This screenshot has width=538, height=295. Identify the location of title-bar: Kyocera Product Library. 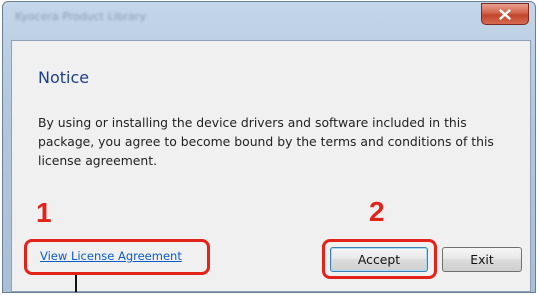
(269, 21).